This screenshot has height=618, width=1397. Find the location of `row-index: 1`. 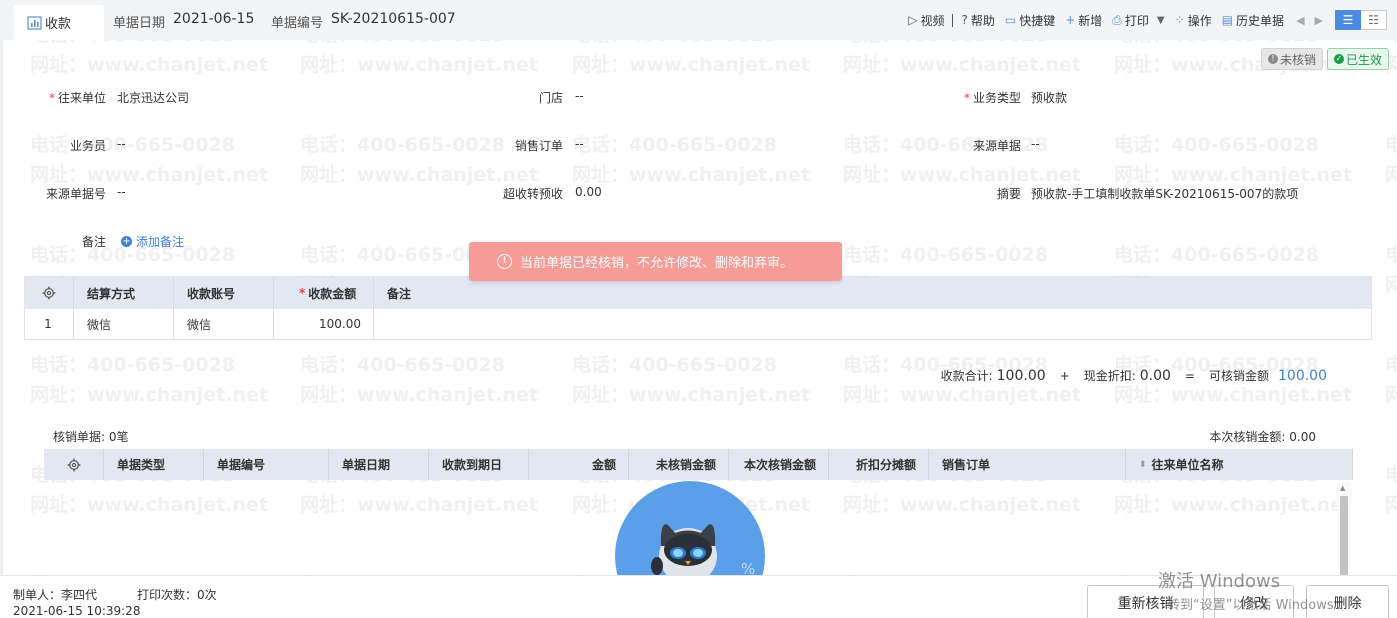

row-index: 1 is located at coordinates (49, 324).